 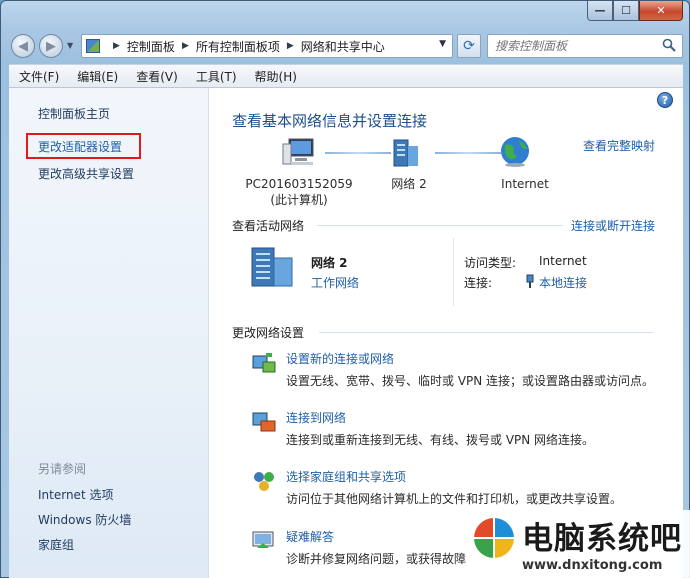 What do you see at coordinates (56, 544) in the screenshot?
I see `sidebar-link-homegroup: 家庭组` at bounding box center [56, 544].